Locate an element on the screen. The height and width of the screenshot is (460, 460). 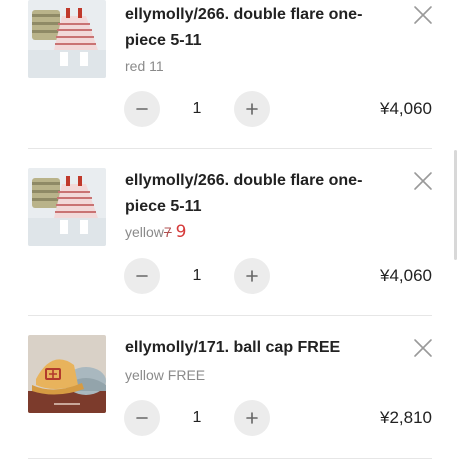
product-title: ellymolly/171. ball cap FREE is located at coordinates (262, 348).